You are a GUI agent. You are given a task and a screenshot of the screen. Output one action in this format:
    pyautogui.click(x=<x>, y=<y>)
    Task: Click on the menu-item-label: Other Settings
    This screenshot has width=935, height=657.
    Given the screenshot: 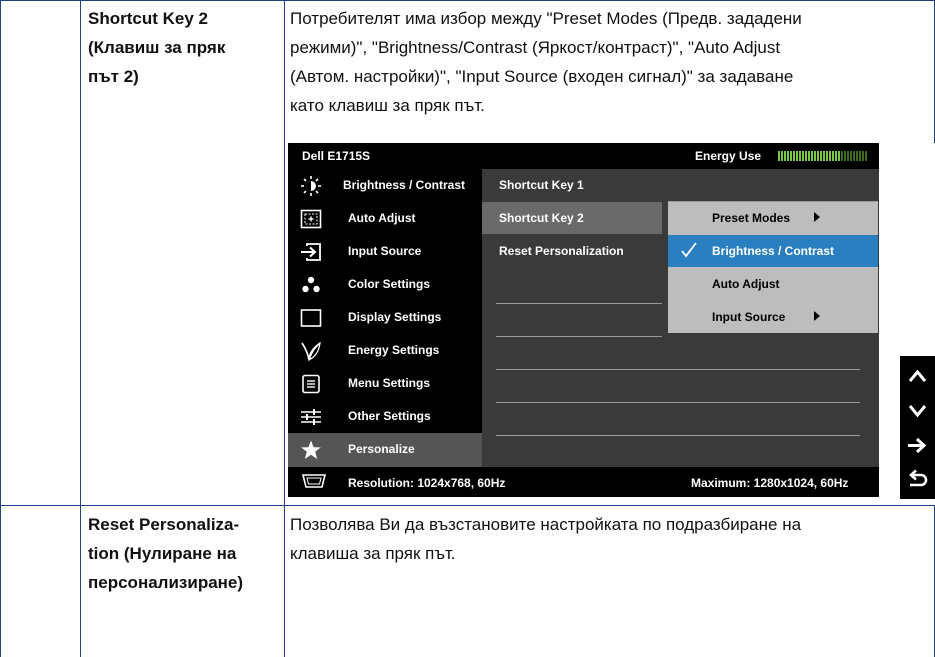 What is the action you would take?
    pyautogui.click(x=389, y=416)
    